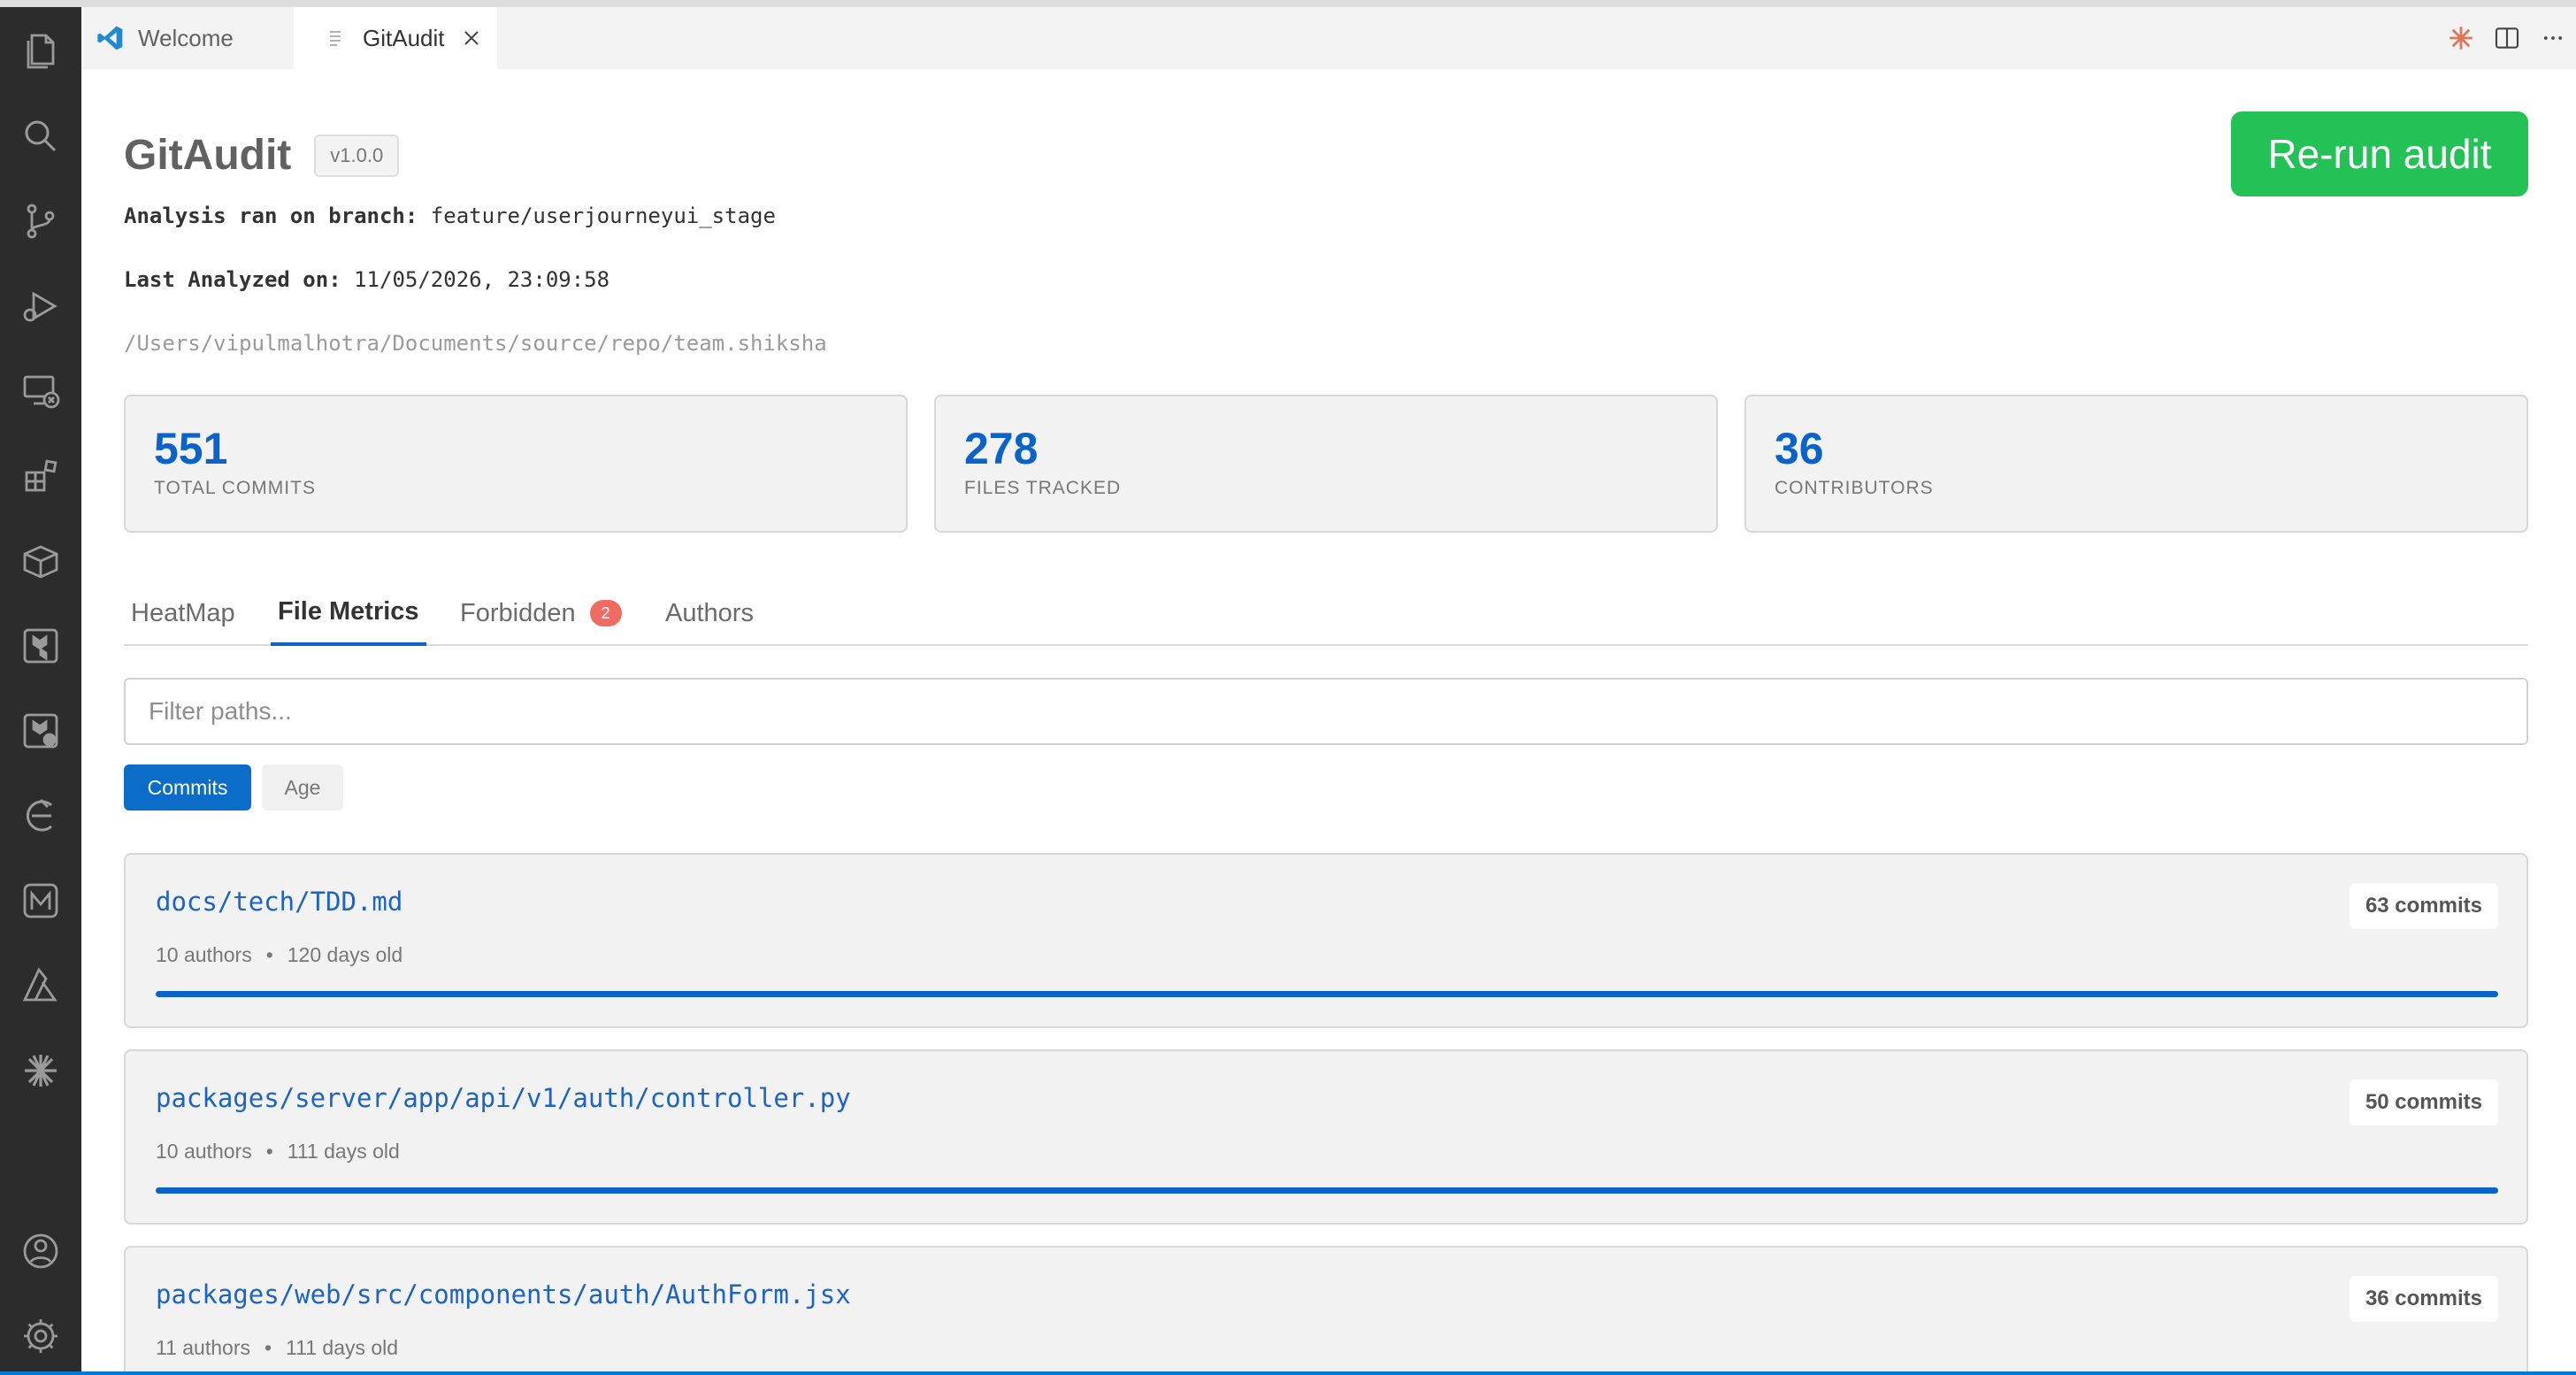  I want to click on files-icon, so click(40, 51).